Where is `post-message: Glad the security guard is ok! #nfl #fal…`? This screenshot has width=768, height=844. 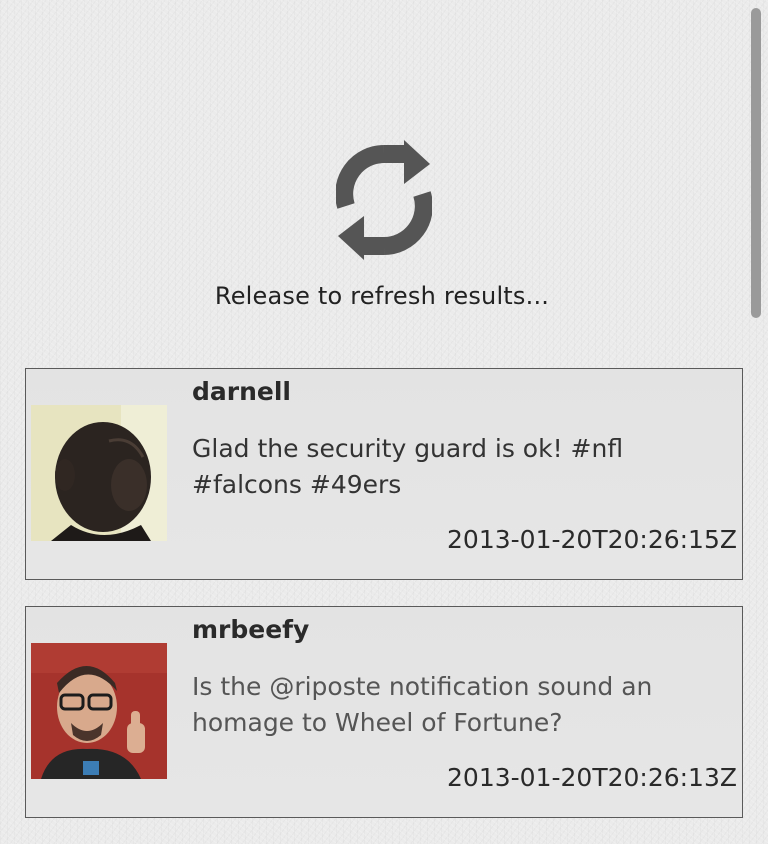 post-message: Glad the security guard is ok! #nfl #fal… is located at coordinates (408, 466).